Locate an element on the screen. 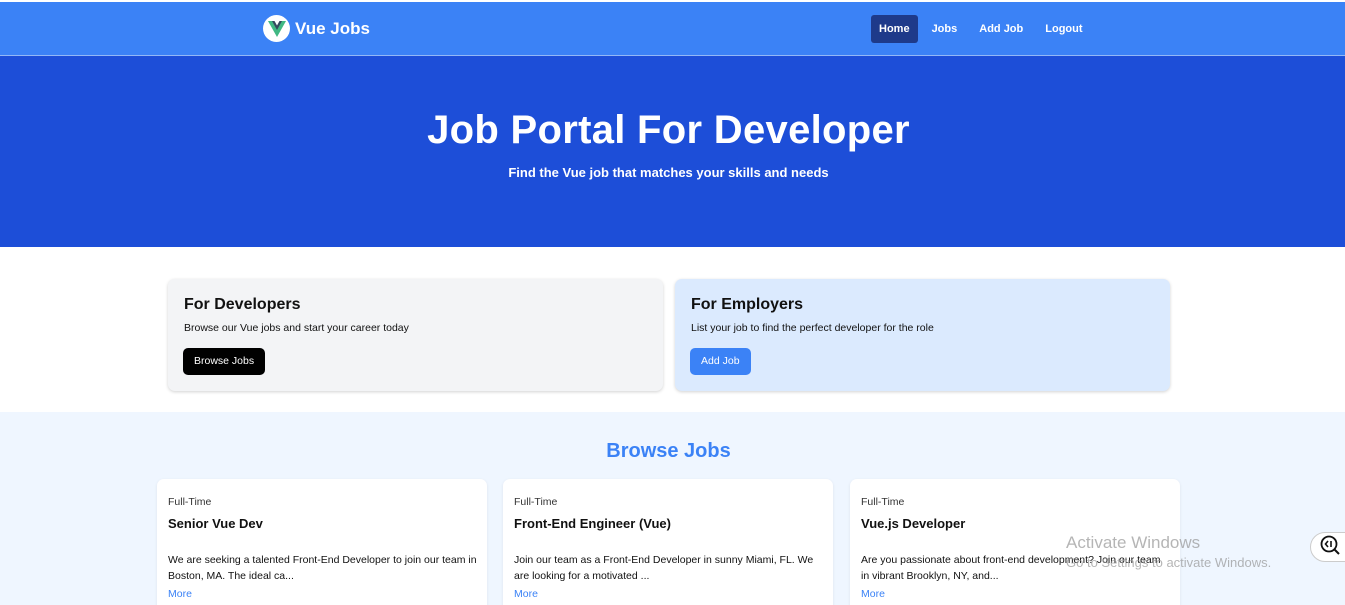 This screenshot has width=1345, height=605. brand-logo: Vue Jobs is located at coordinates (316, 28).